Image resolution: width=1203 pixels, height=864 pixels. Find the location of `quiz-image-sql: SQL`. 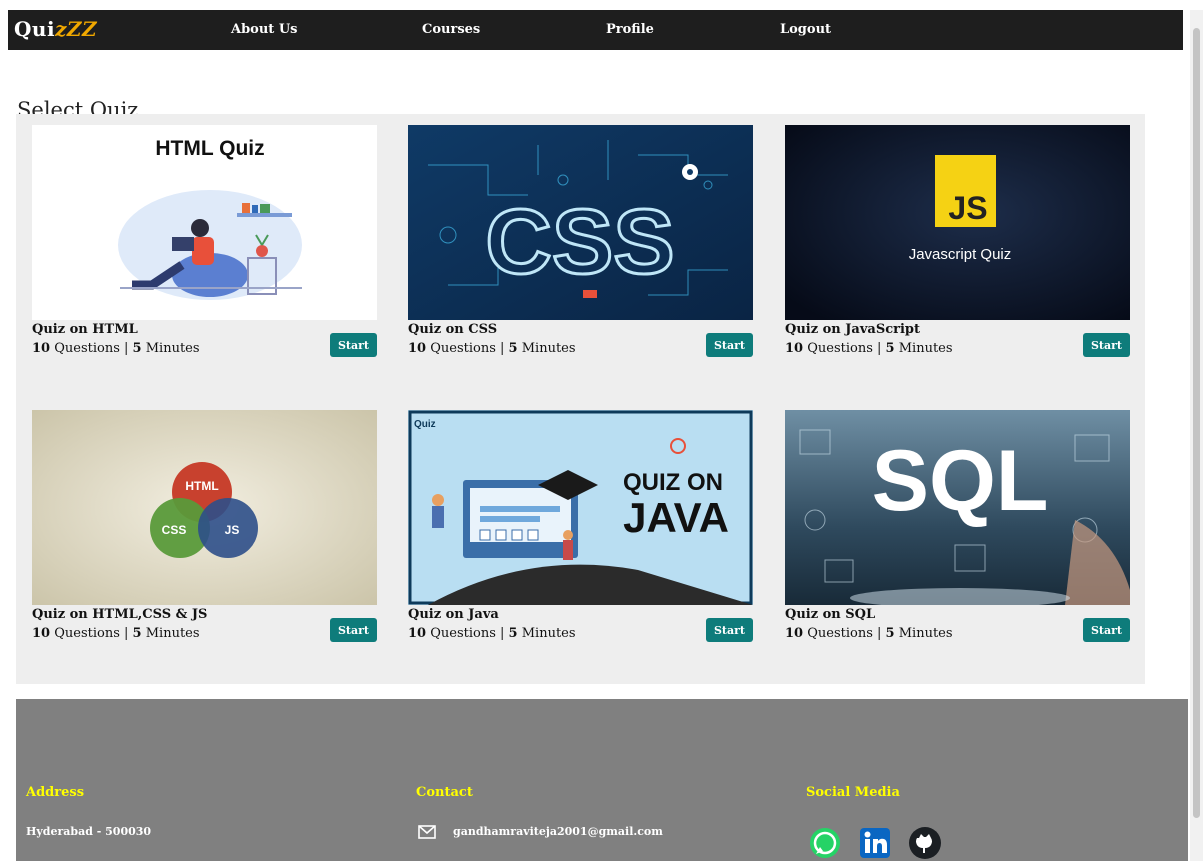

quiz-image-sql: SQL is located at coordinates (957, 507).